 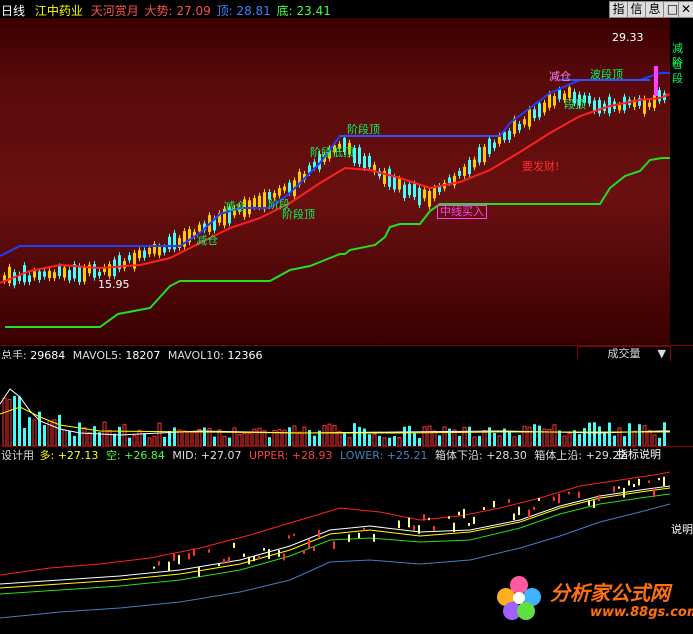 What do you see at coordinates (618, 9) in the screenshot?
I see `zhi-button: 指` at bounding box center [618, 9].